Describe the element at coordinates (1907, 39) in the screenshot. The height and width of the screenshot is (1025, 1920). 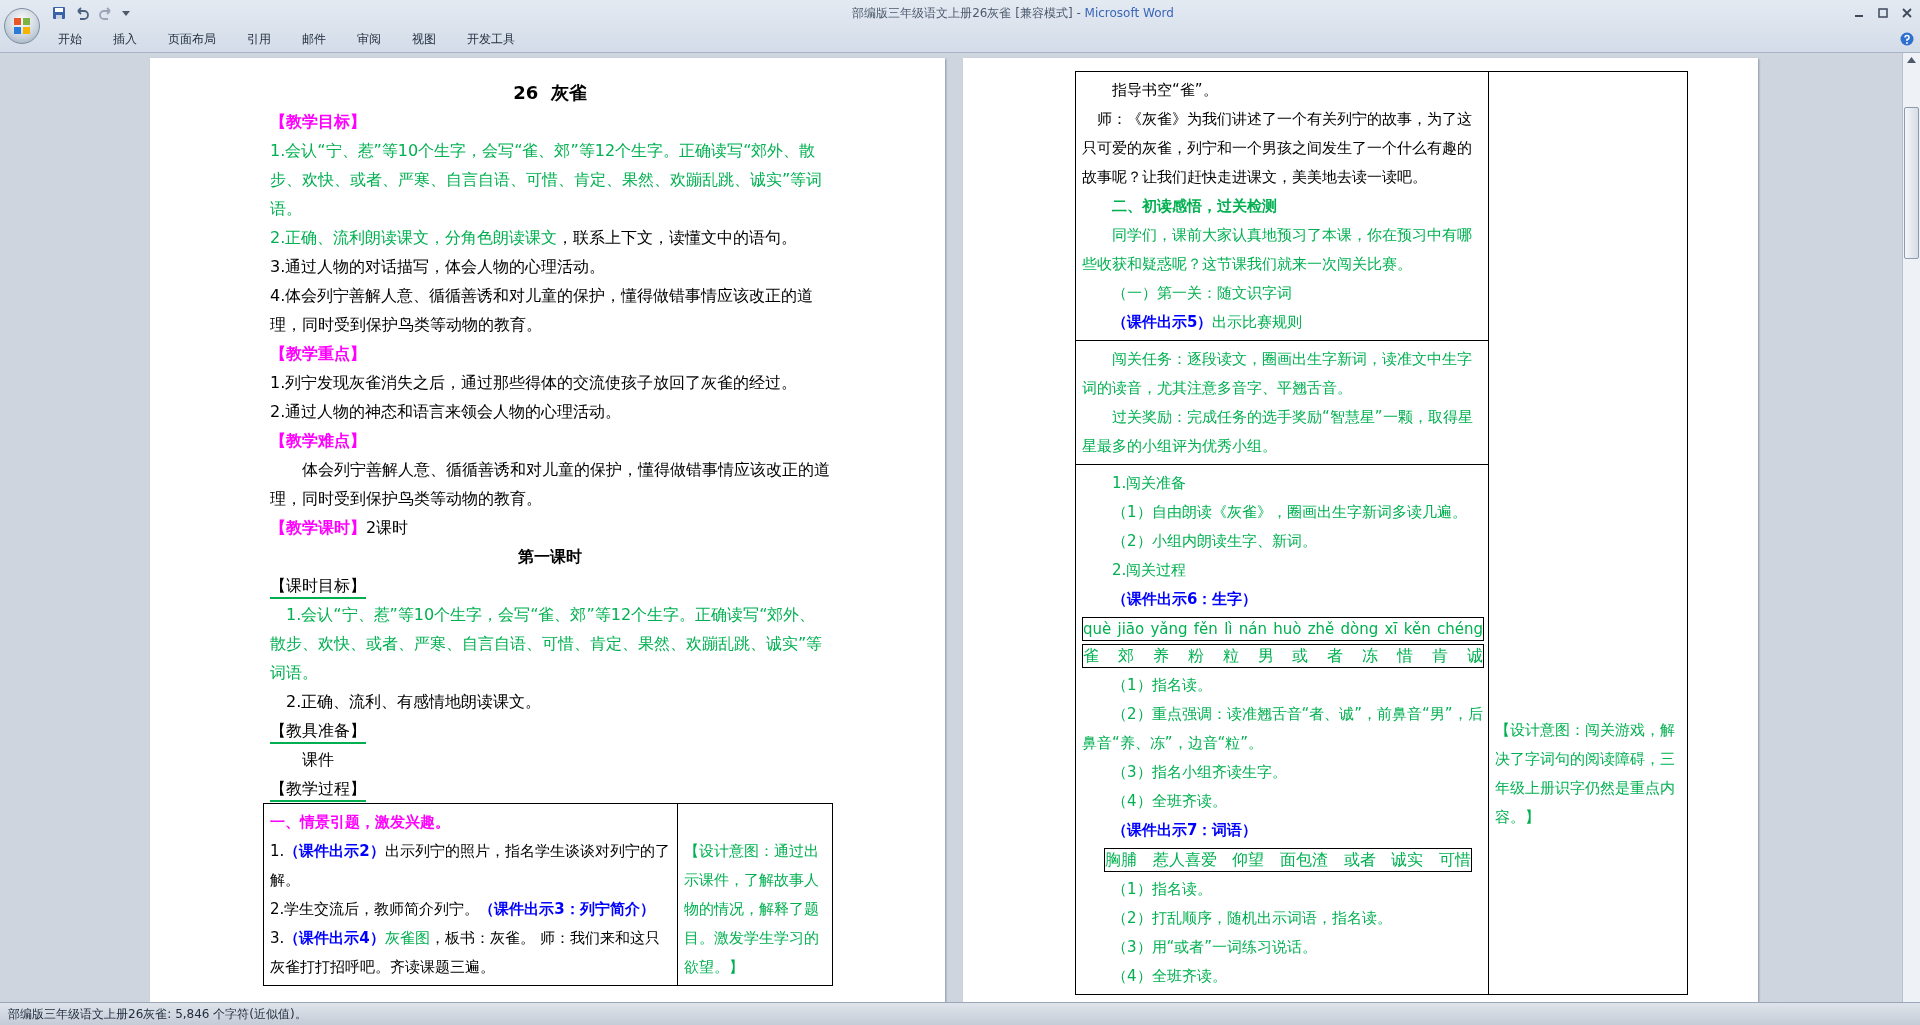
I see `help-icon` at that location.